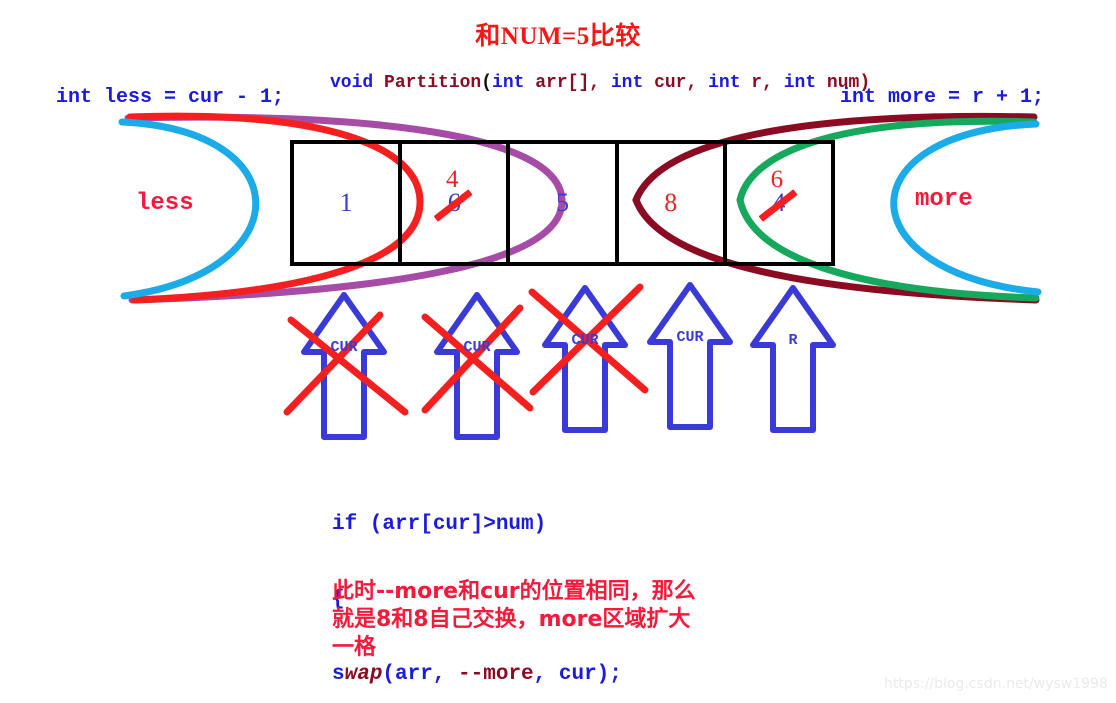  What do you see at coordinates (558, 36) in the screenshot?
I see `page-title: 和NUM=5比较` at bounding box center [558, 36].